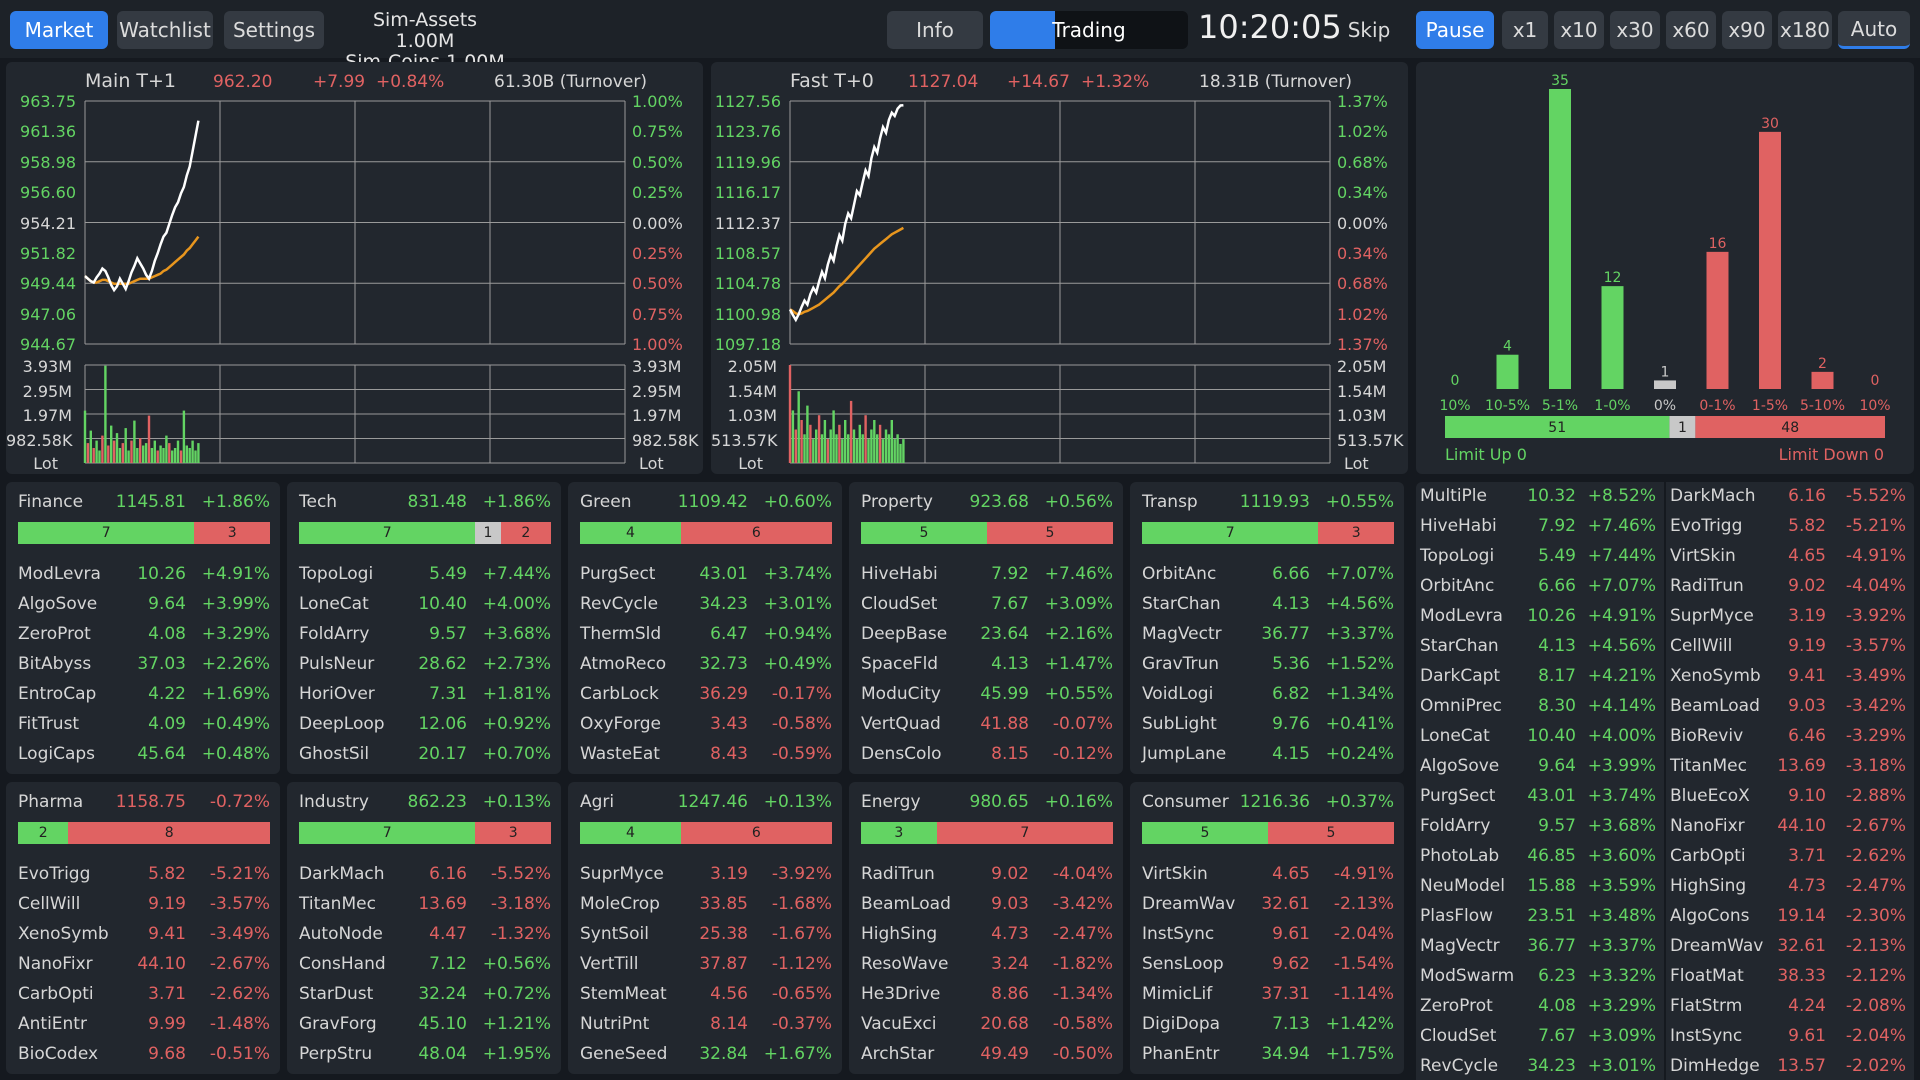 The height and width of the screenshot is (1080, 1920). Describe the element at coordinates (987, 727) in the screenshot. I see `sector-stock-row: VertQuad 41.88 -0.07%` at that location.